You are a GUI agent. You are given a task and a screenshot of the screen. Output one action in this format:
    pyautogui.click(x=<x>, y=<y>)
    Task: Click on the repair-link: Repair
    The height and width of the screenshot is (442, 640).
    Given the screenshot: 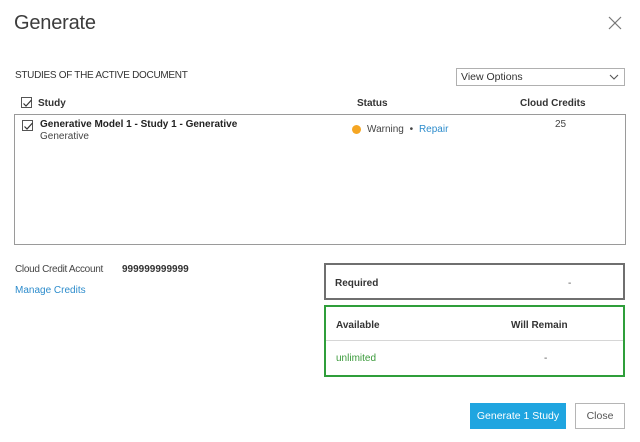 What is the action you would take?
    pyautogui.click(x=433, y=129)
    